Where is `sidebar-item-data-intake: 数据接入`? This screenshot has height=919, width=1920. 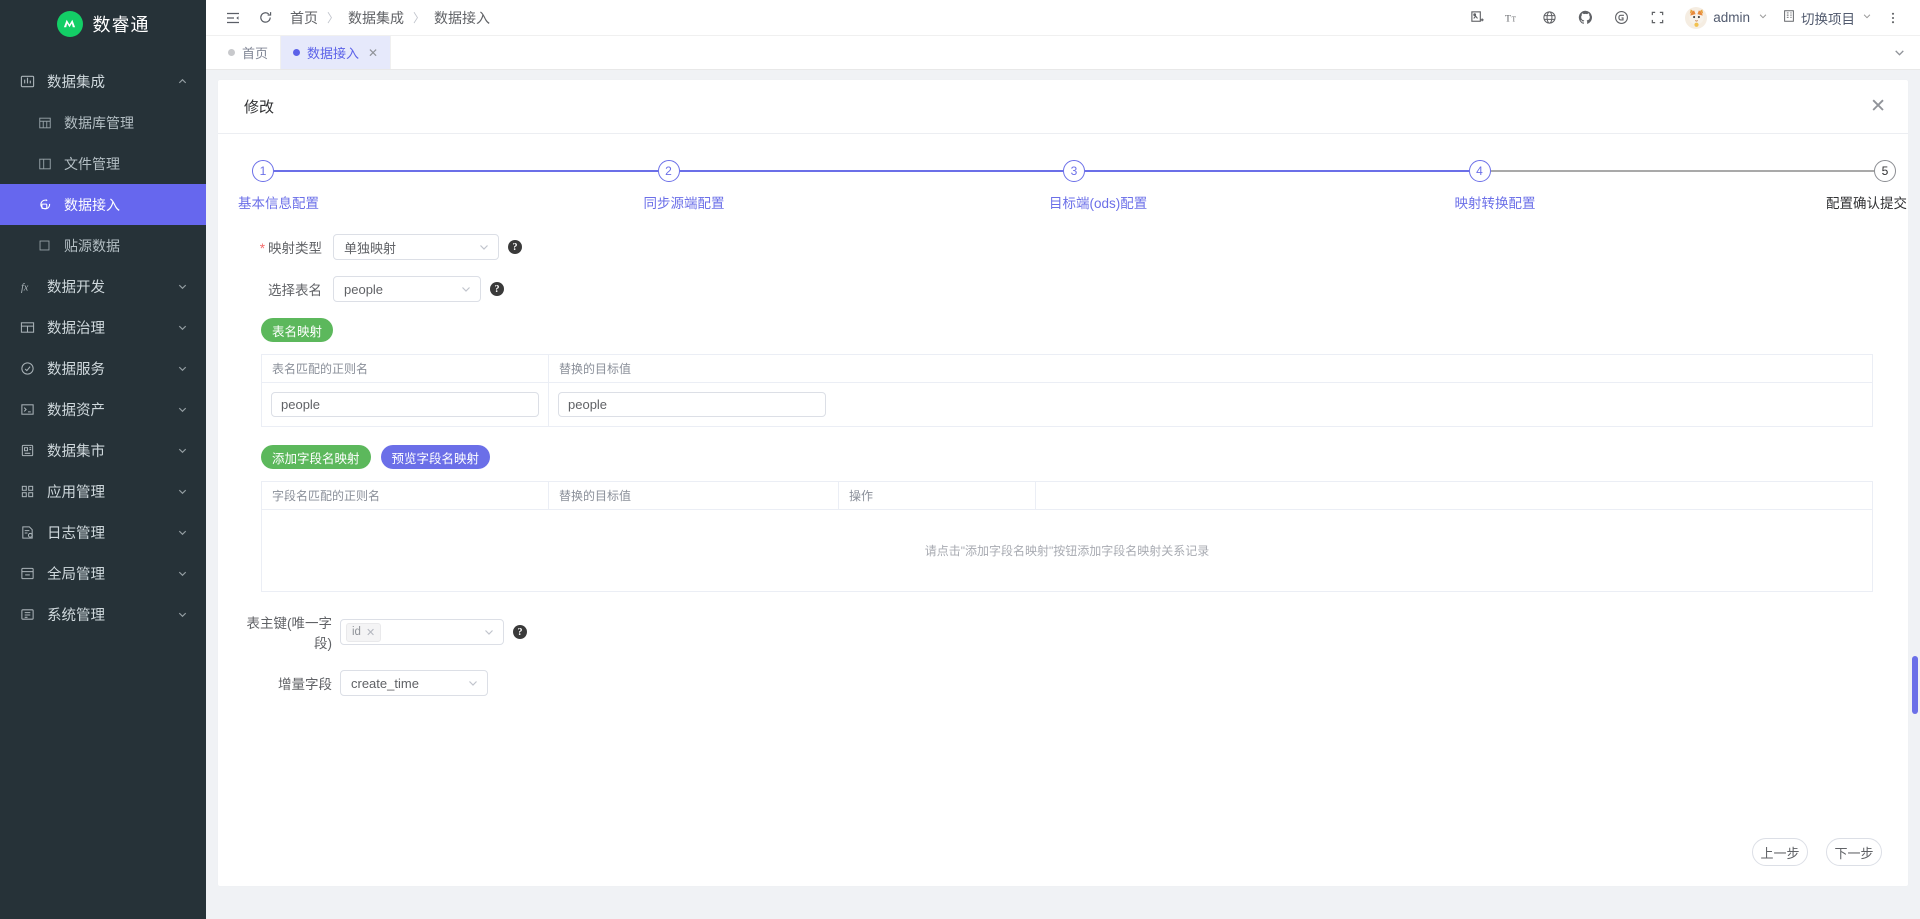
sidebar-item-data-intake: 数据接入 is located at coordinates (103, 204).